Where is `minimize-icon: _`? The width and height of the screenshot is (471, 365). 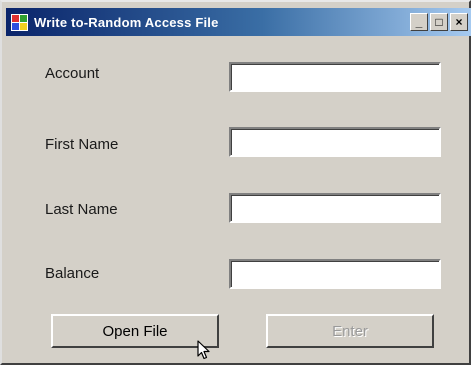 minimize-icon: _ is located at coordinates (419, 22).